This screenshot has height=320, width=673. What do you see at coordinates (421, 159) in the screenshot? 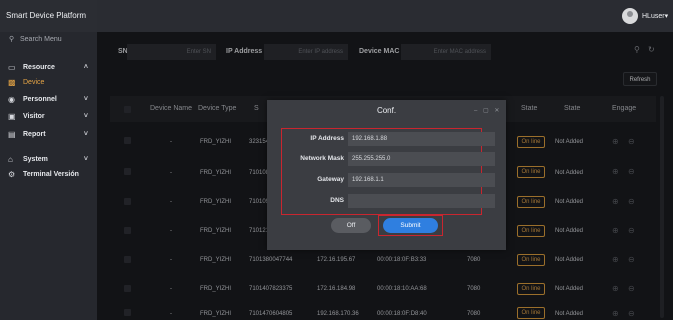
I see `network-mask-field: 255.255.255.0` at bounding box center [421, 159].